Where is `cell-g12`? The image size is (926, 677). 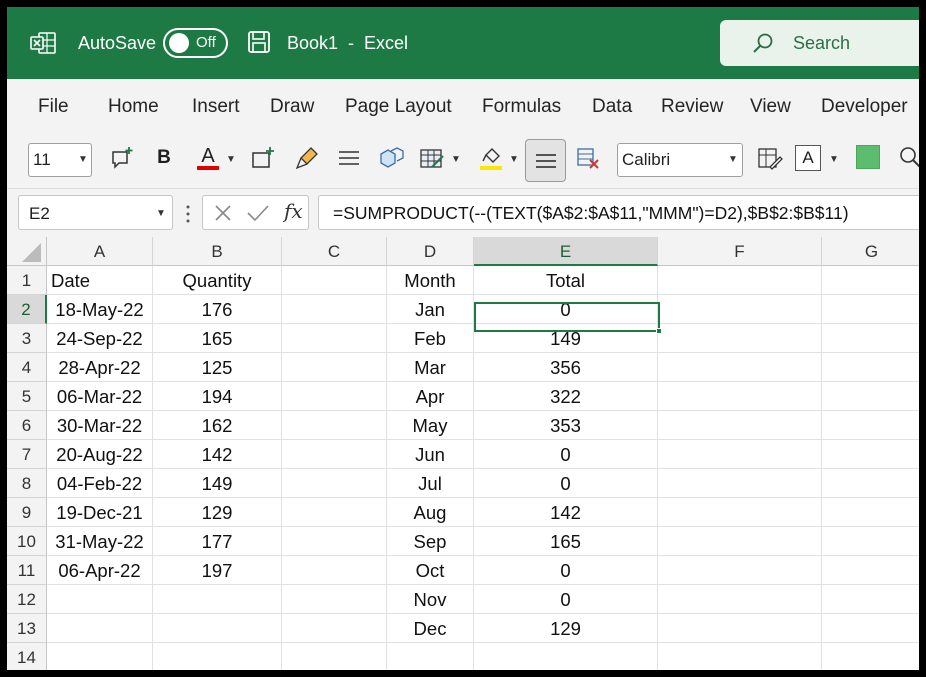 cell-g12 is located at coordinates (870, 599).